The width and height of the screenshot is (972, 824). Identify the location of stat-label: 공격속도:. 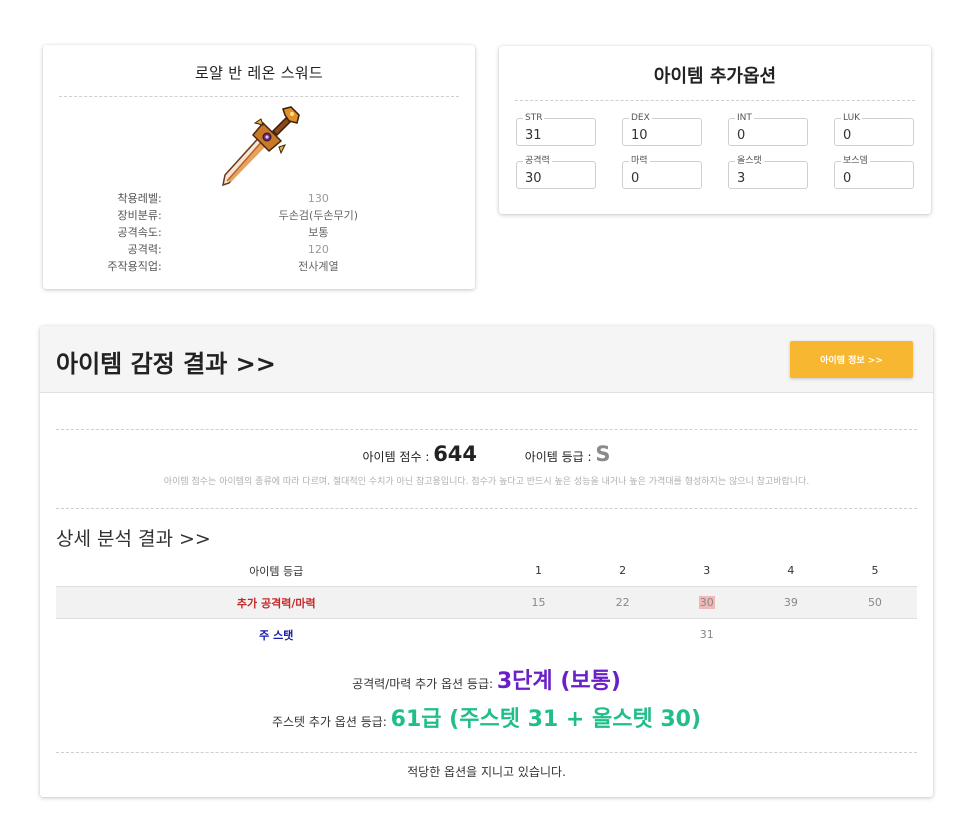
(139, 232).